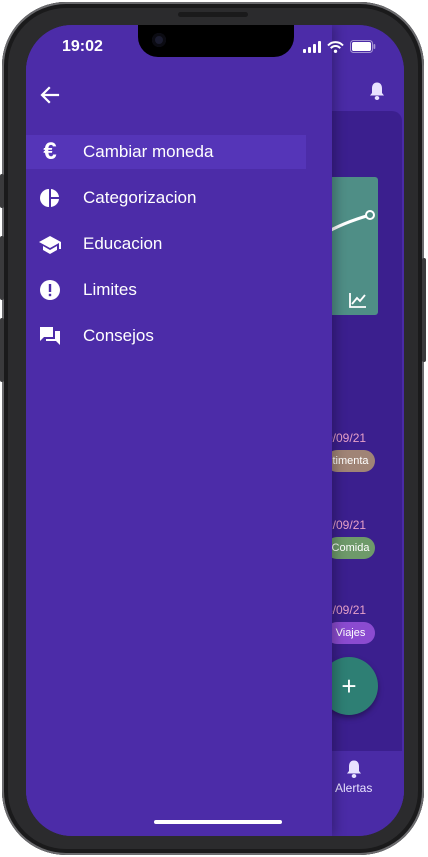 The image size is (428, 857). What do you see at coordinates (424, 310) in the screenshot?
I see `power-button` at bounding box center [424, 310].